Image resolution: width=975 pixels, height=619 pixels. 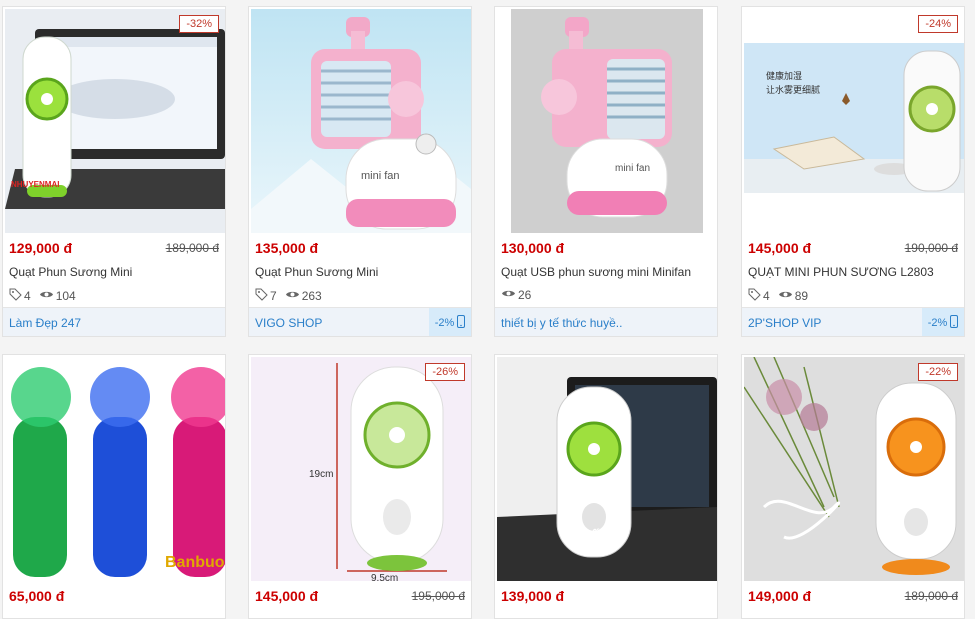 I want to click on product-card: 19cm 9.5cm -26% 145,000 đ 195,000 đ, so click(x=360, y=486).